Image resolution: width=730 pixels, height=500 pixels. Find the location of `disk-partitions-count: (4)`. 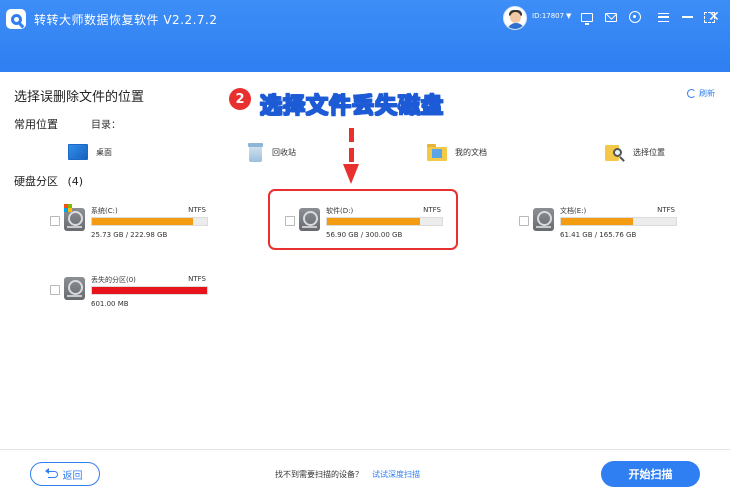

disk-partitions-count: (4) is located at coordinates (75, 181).